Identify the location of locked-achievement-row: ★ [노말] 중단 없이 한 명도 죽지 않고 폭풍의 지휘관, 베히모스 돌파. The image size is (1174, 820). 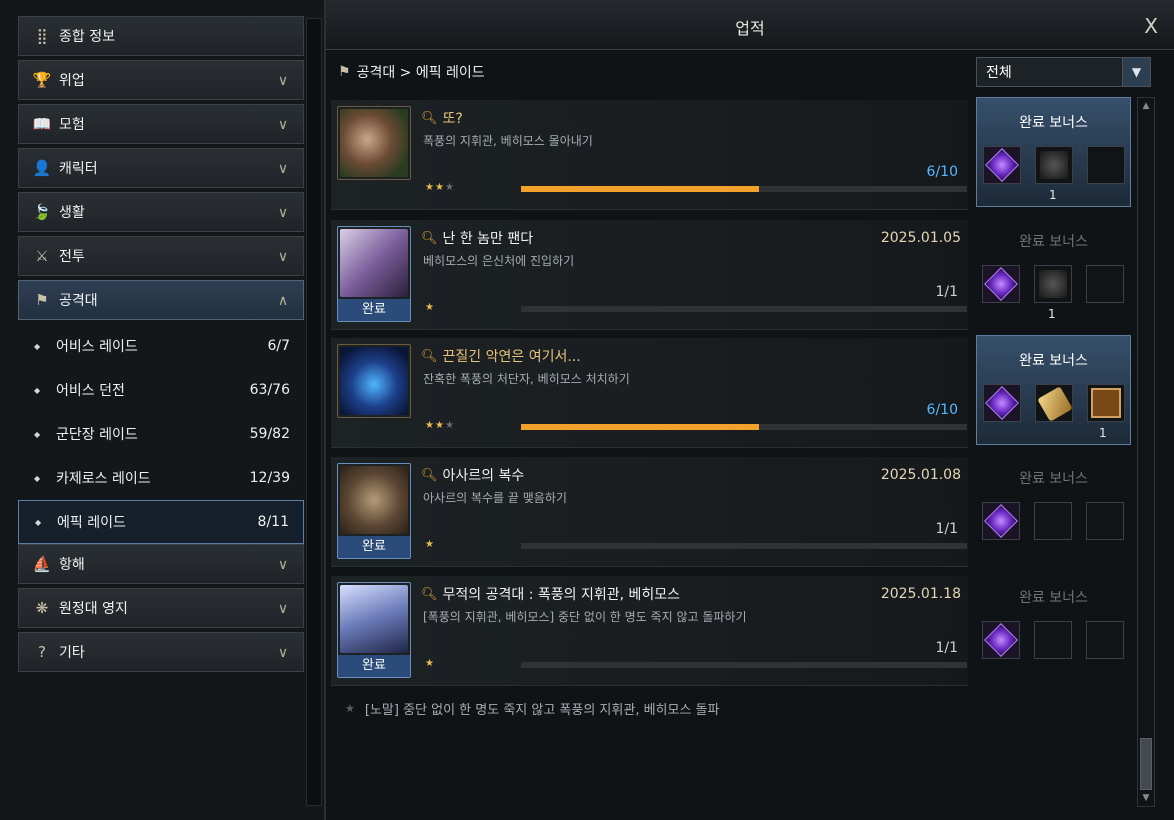
(731, 708).